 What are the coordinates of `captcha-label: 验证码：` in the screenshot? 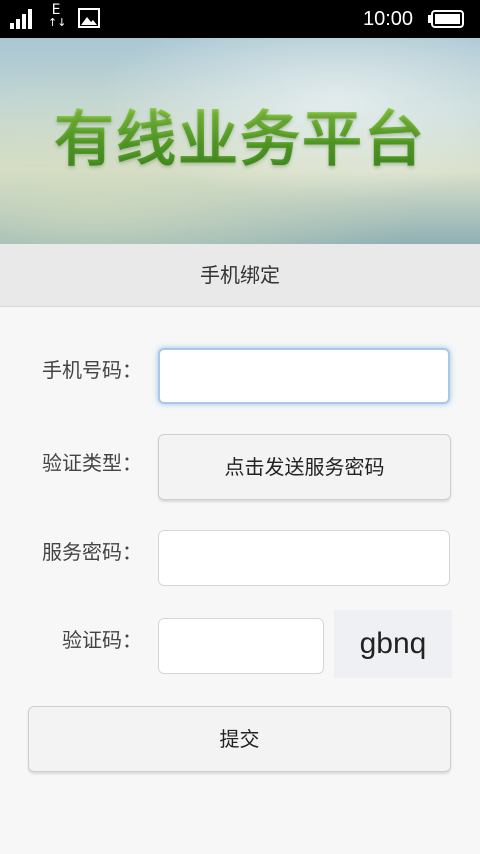 It's located at (102, 640).